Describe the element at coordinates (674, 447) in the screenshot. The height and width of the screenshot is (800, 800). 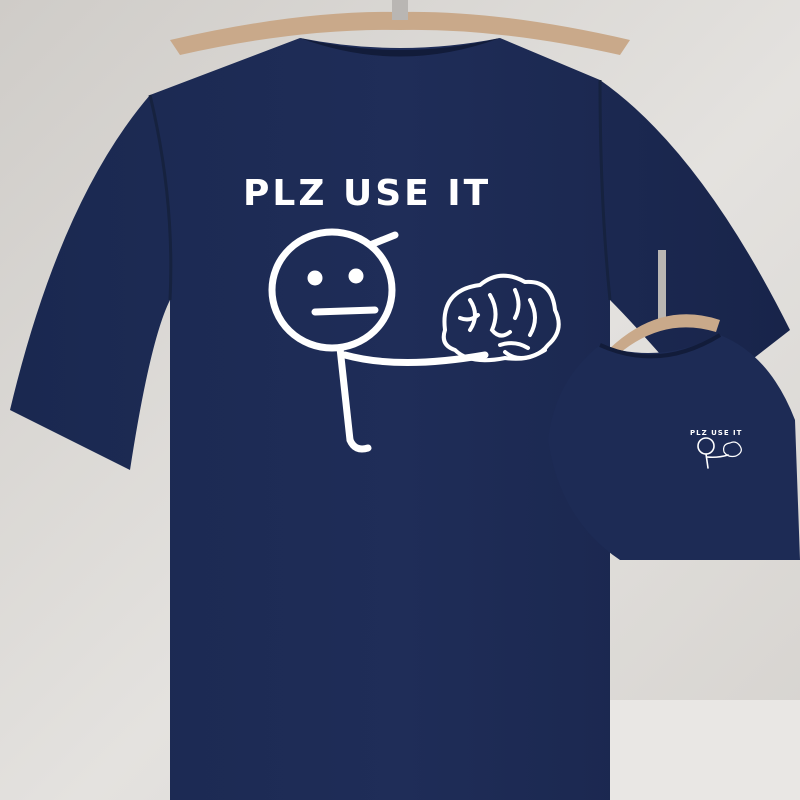
I see `small-tshirt` at that location.